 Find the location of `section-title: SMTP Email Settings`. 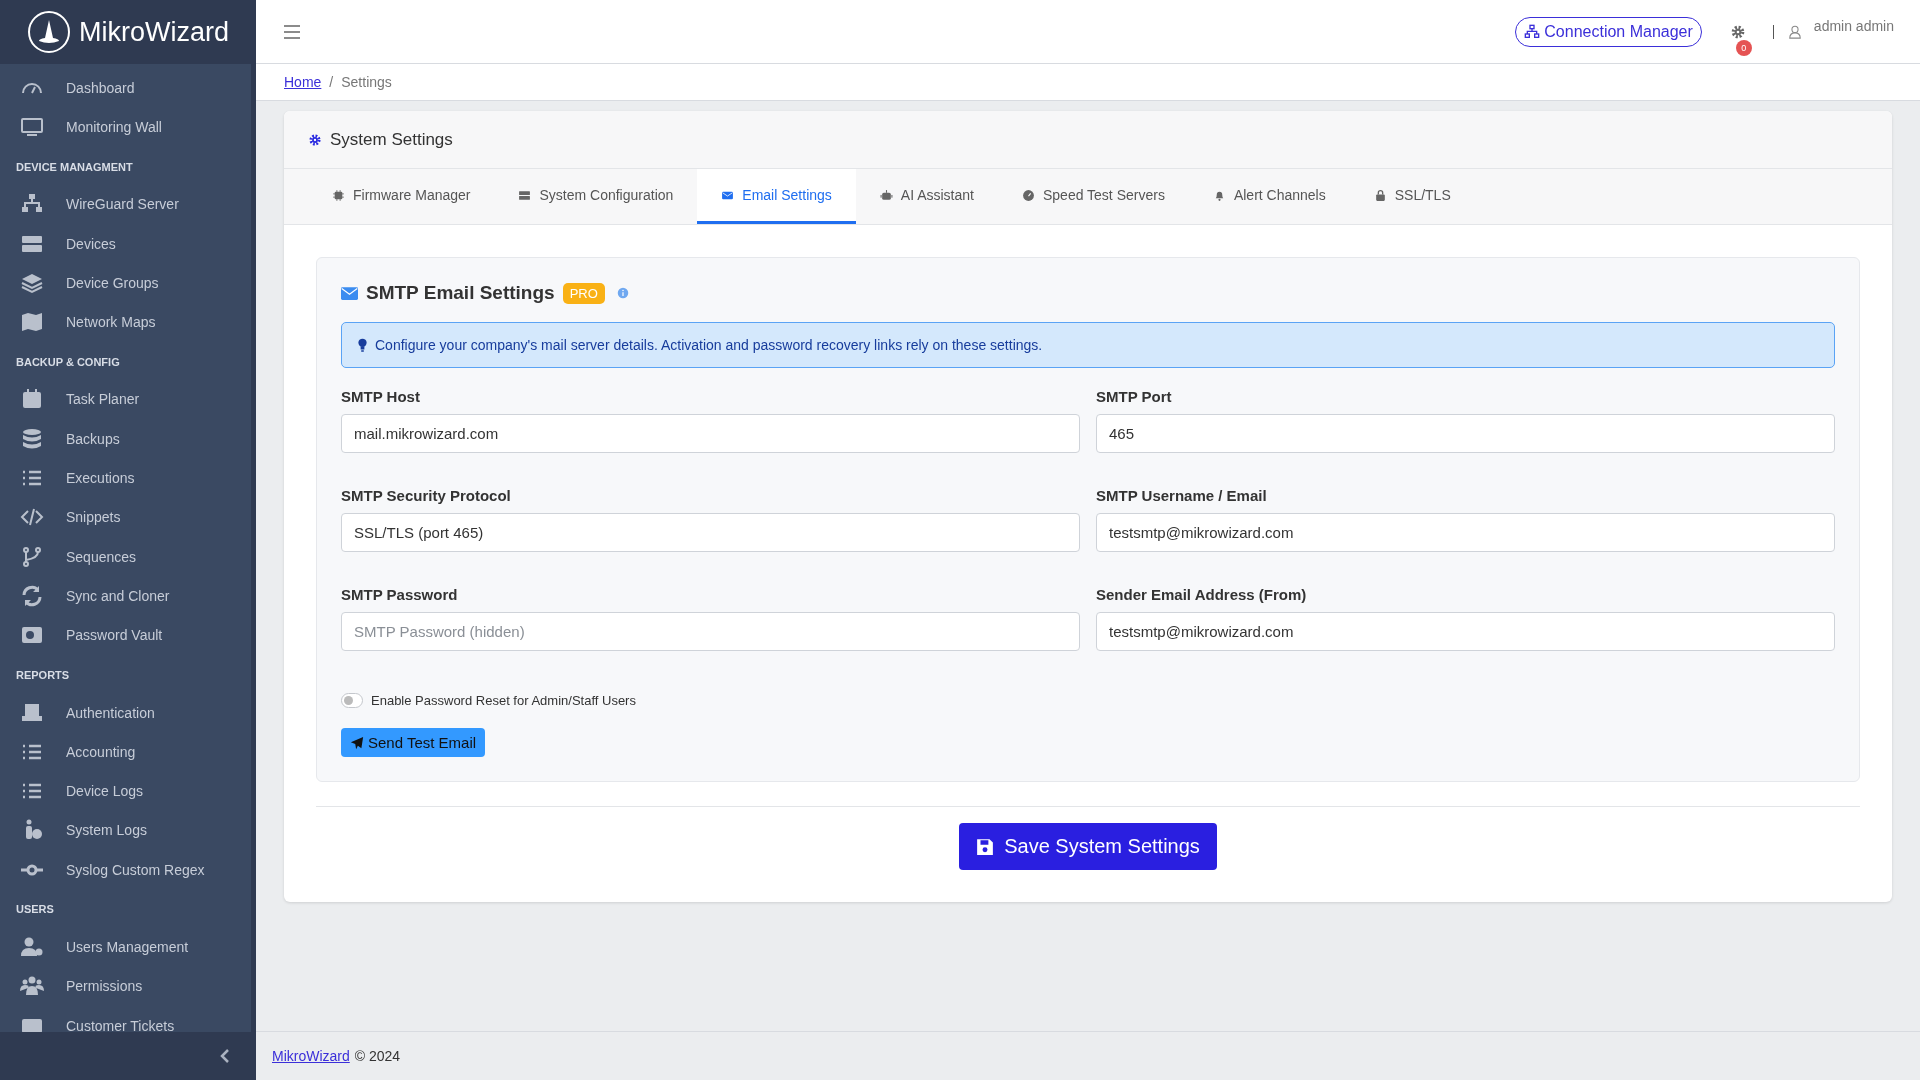

section-title: SMTP Email Settings is located at coordinates (460, 293).